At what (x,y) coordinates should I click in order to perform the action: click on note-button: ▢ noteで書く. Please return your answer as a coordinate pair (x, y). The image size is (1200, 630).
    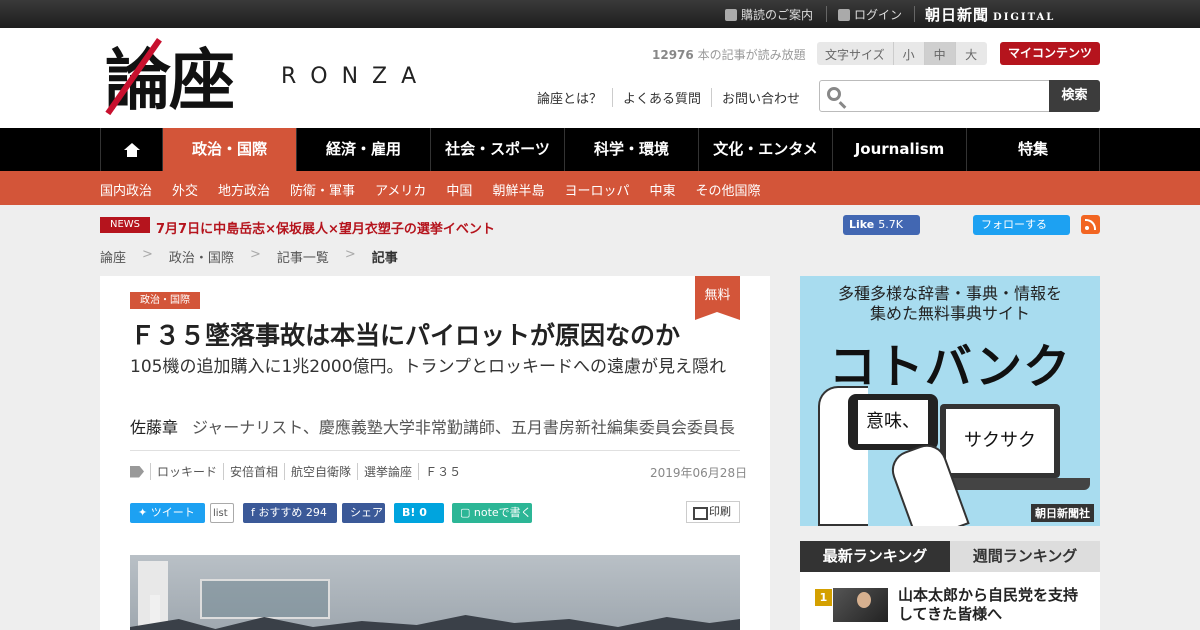
    Looking at the image, I should click on (492, 513).